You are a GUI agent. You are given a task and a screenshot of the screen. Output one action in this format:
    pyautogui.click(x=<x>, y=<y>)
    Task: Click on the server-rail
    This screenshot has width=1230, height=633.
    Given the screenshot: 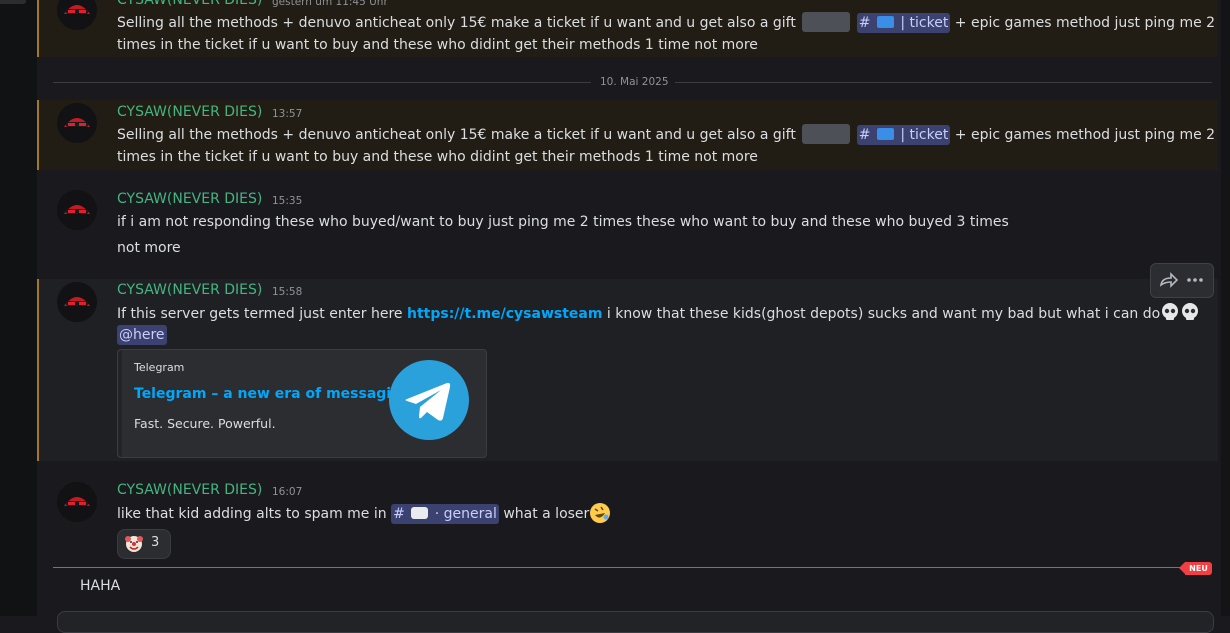 What is the action you would take?
    pyautogui.click(x=18, y=308)
    